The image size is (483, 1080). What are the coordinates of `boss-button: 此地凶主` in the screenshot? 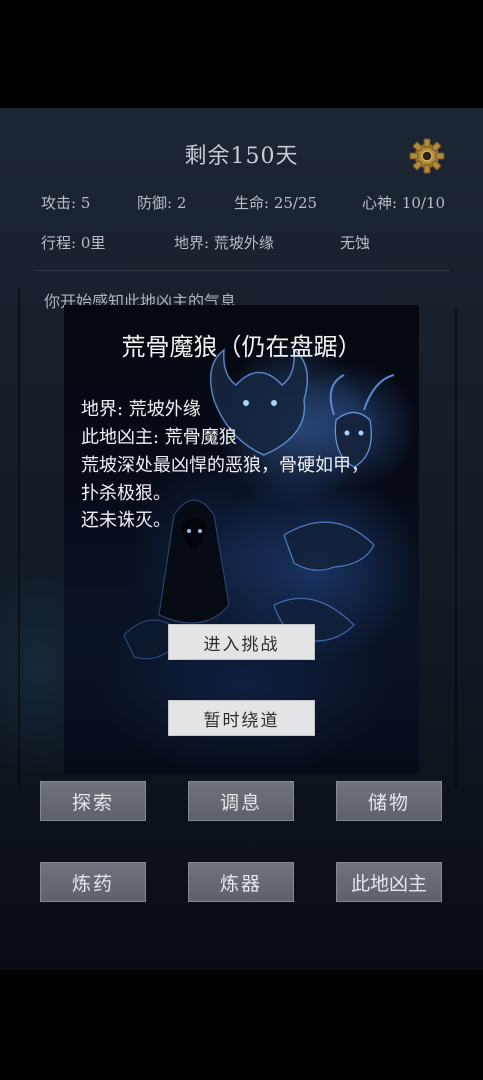 It's located at (389, 882).